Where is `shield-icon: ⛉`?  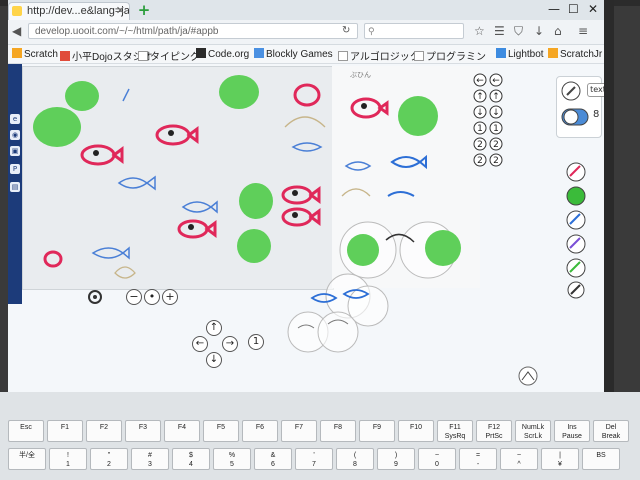
shield-icon: ⛉ is located at coordinates (518, 31).